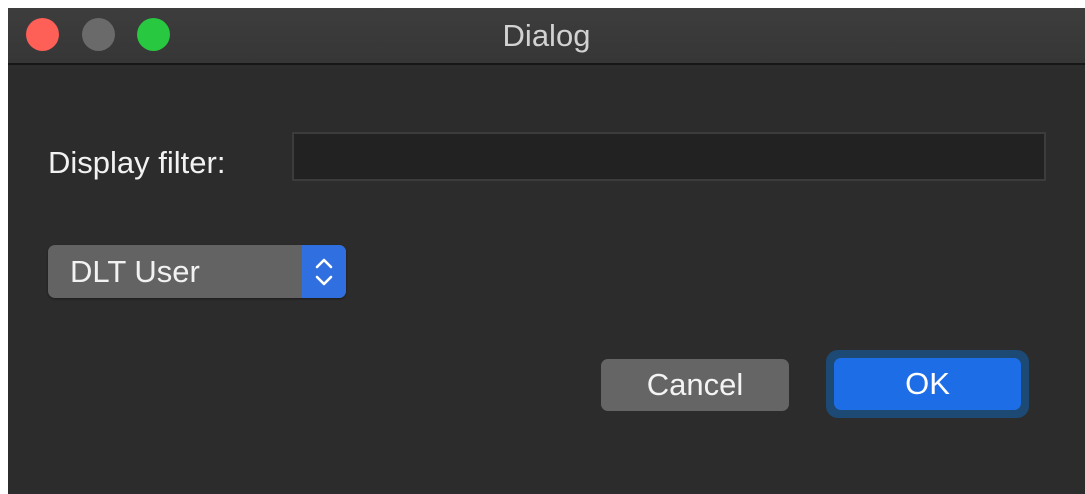 The width and height of the screenshot is (1085, 494). What do you see at coordinates (669, 156) in the screenshot?
I see `display-filter-input` at bounding box center [669, 156].